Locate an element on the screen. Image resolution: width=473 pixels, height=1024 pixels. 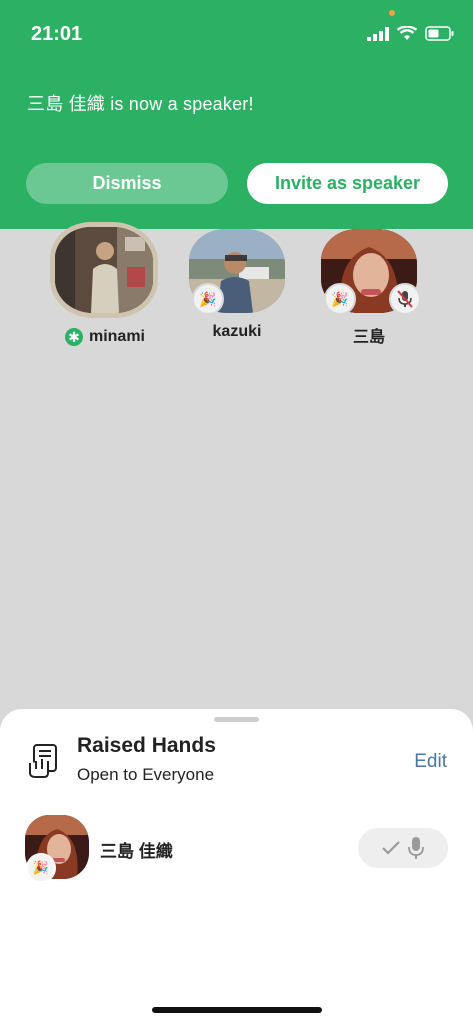
speaker-name: minami is located at coordinates (116, 336).